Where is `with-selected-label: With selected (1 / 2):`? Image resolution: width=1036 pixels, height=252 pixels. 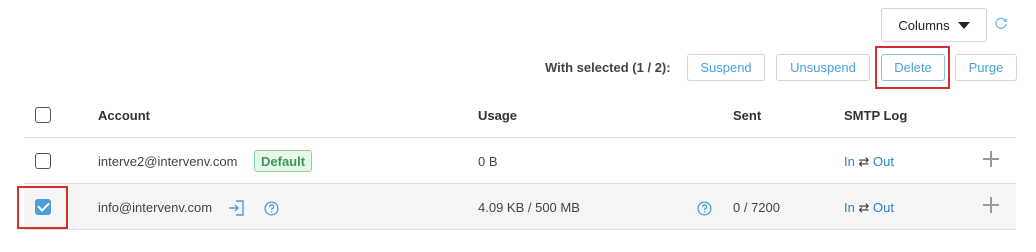 with-selected-label: With selected (1 / 2): is located at coordinates (608, 67).